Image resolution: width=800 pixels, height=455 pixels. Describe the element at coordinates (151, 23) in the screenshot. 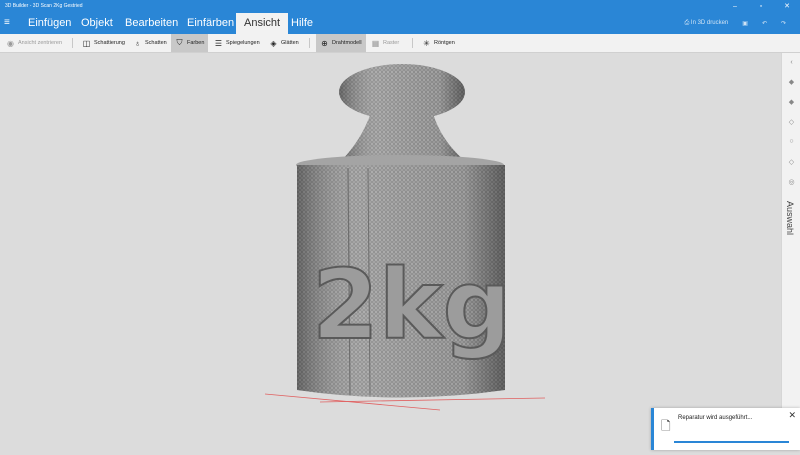

I see `tab-bearbeiten: Bearbeiten` at that location.